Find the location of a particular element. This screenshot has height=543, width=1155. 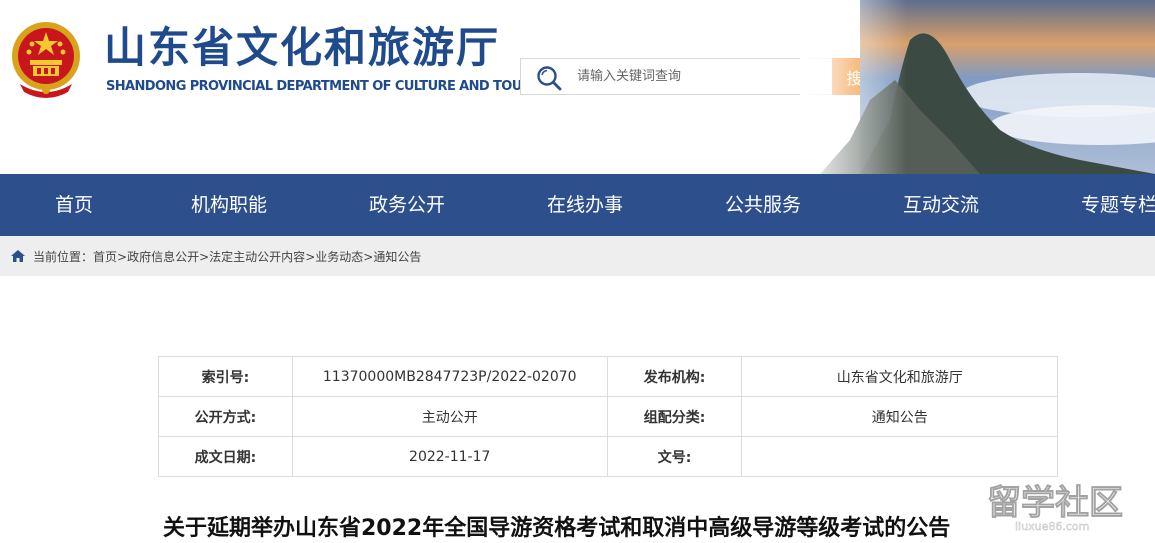

nav-item-gov-affairs: 政务公开 is located at coordinates (407, 205).